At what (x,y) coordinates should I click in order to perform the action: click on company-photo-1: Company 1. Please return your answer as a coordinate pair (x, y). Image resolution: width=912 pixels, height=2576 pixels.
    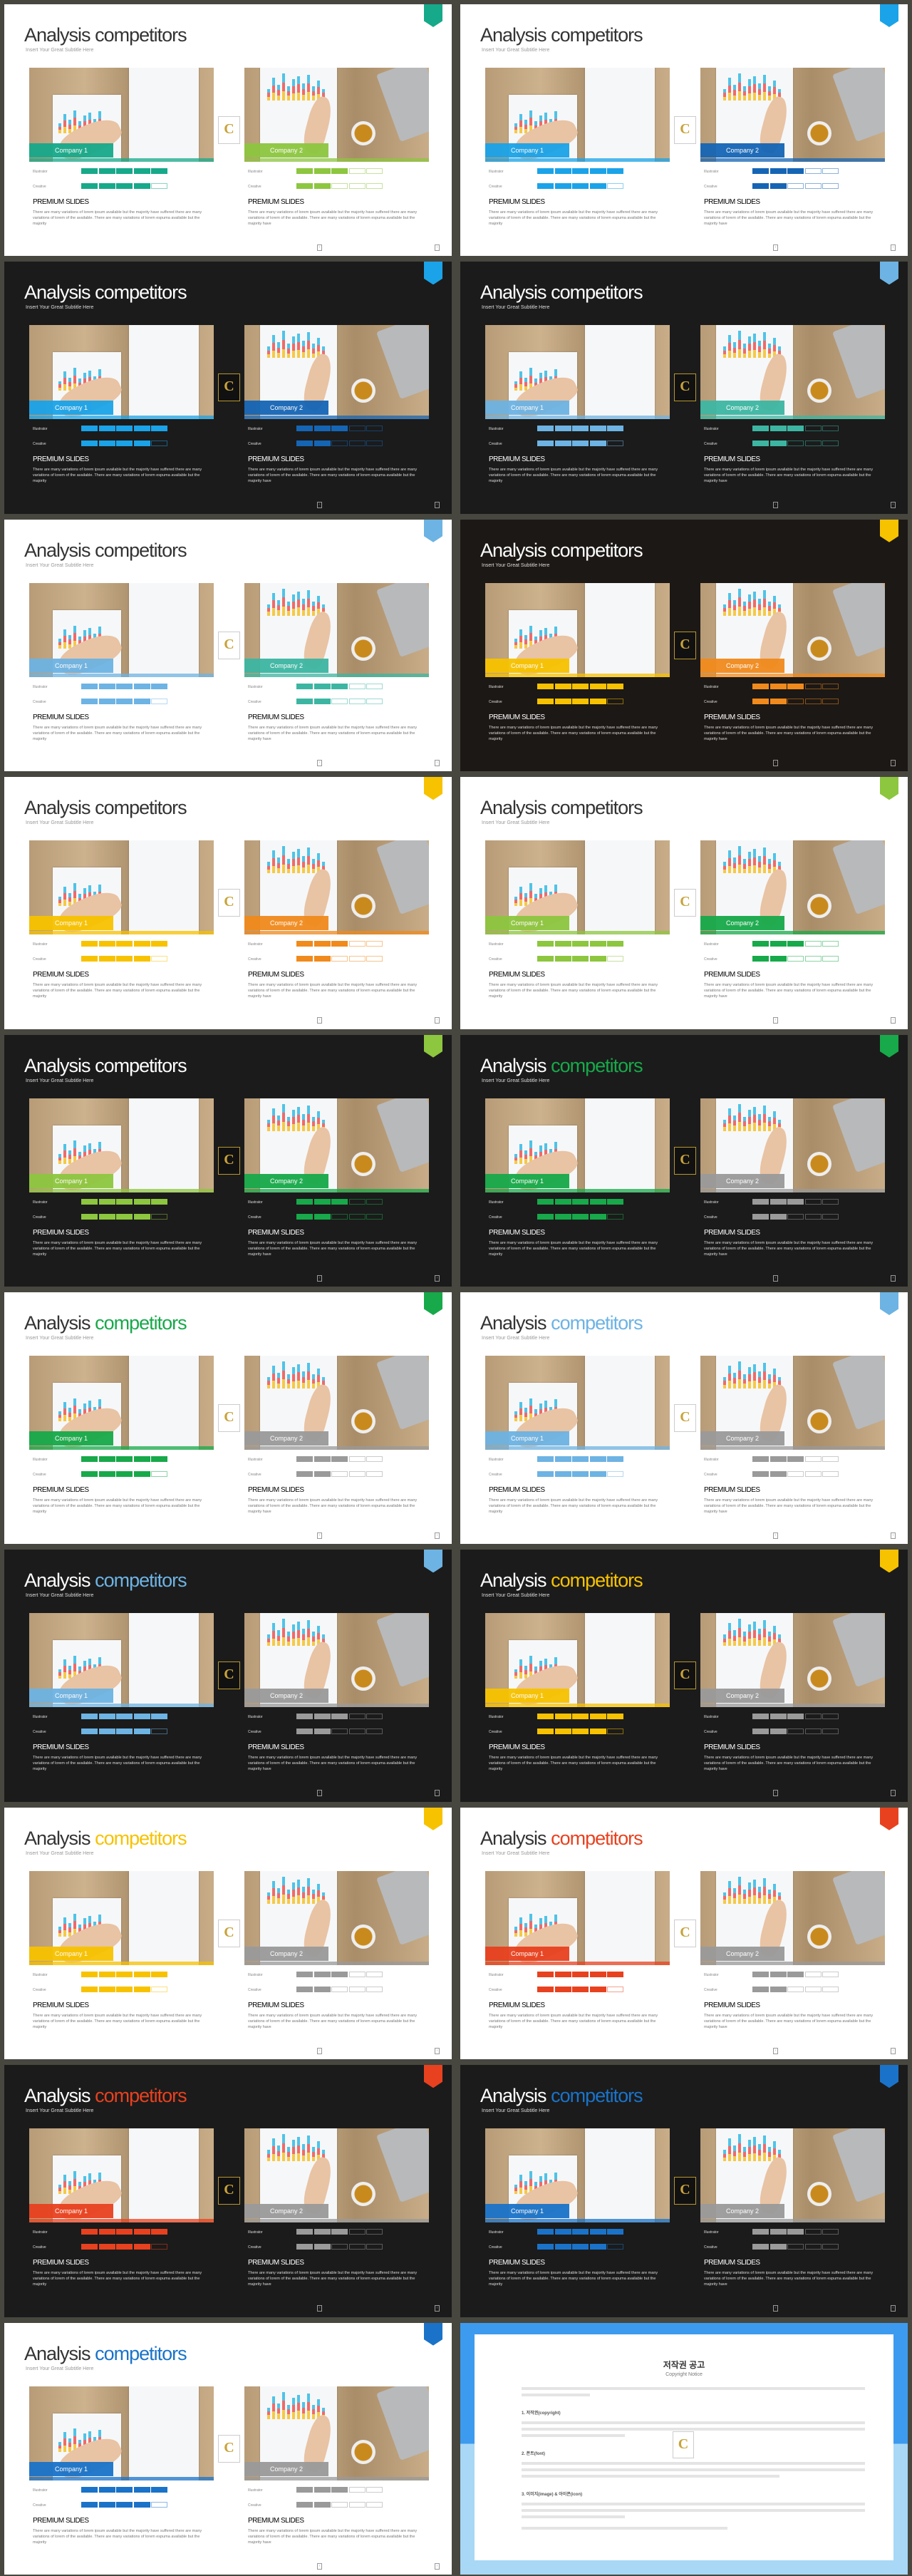
    Looking at the image, I should click on (121, 1403).